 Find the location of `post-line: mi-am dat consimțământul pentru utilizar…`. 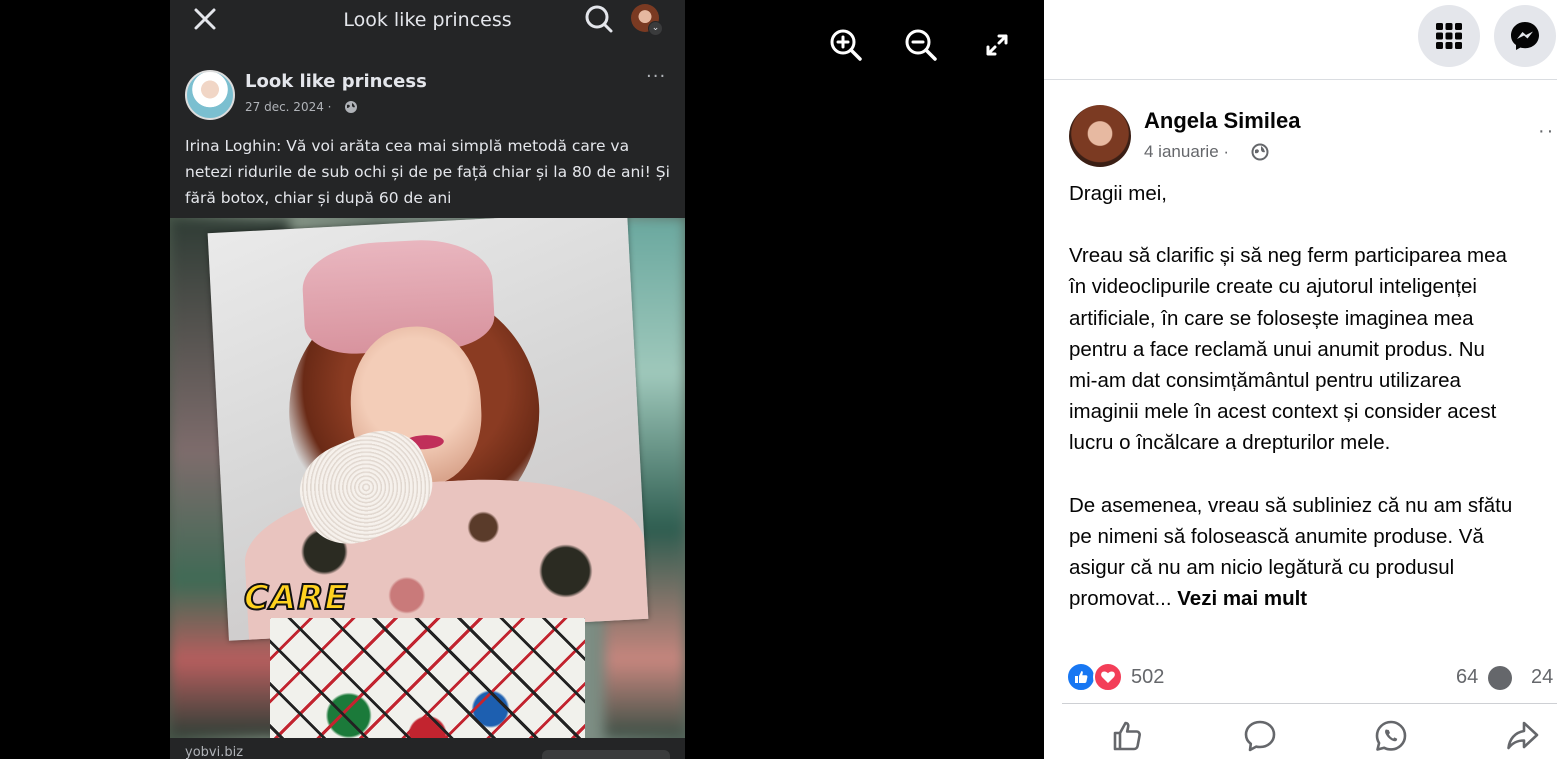

post-line: mi-am dat consimțământul pentru utilizar… is located at coordinates (1265, 381).